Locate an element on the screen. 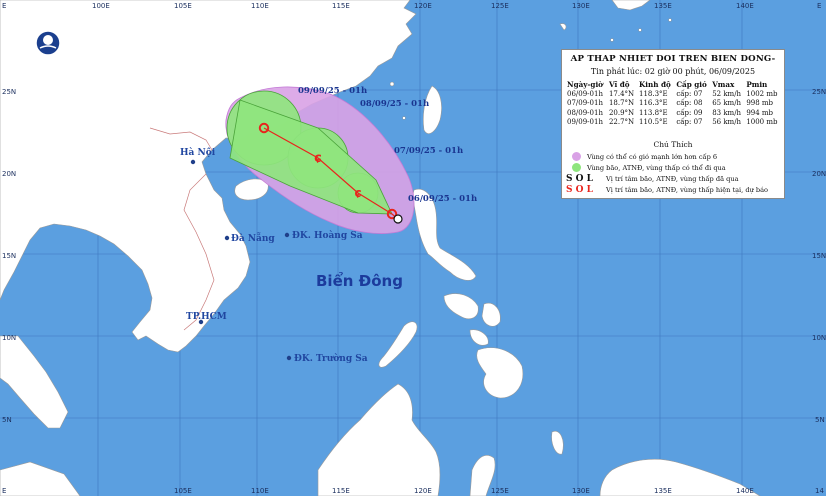 The image size is (826, 496). label-bien-dong: Biển Đông is located at coordinates (359, 280).